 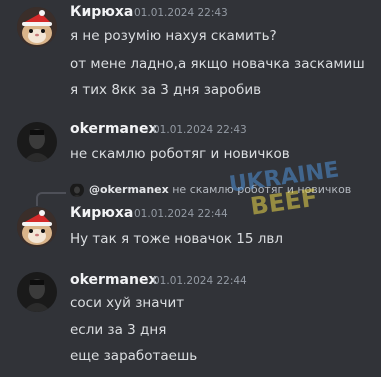 What do you see at coordinates (166, 90) in the screenshot?
I see `message-text: я тих 8кк за 3 дня заробив` at bounding box center [166, 90].